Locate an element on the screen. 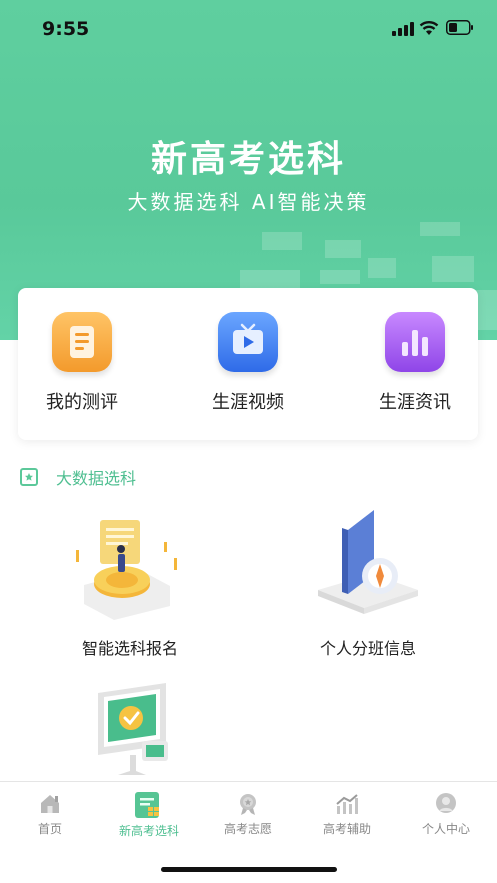  select-subject-icon is located at coordinates (149, 805).